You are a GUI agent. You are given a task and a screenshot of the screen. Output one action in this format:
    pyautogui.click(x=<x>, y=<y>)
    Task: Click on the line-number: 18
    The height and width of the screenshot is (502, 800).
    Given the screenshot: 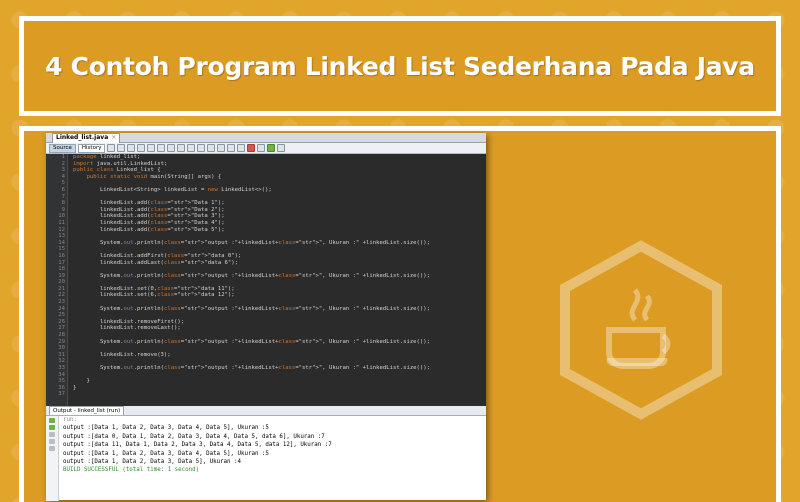 What is the action you would take?
    pyautogui.click(x=61, y=269)
    